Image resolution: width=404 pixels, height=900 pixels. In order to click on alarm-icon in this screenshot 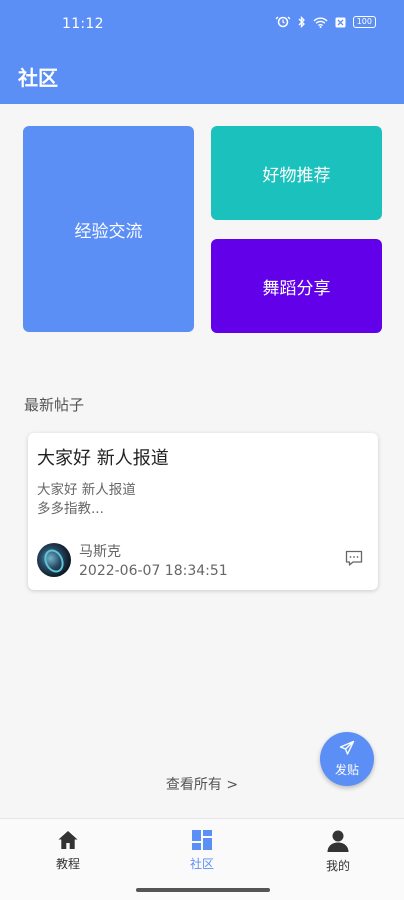, I will do `click(283, 22)`.